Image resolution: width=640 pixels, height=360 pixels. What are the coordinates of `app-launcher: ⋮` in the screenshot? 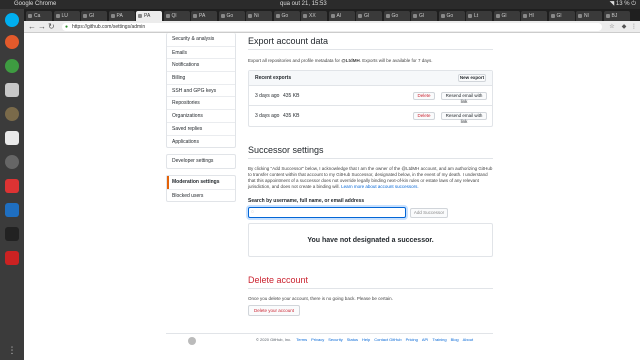 It's located at (12, 184).